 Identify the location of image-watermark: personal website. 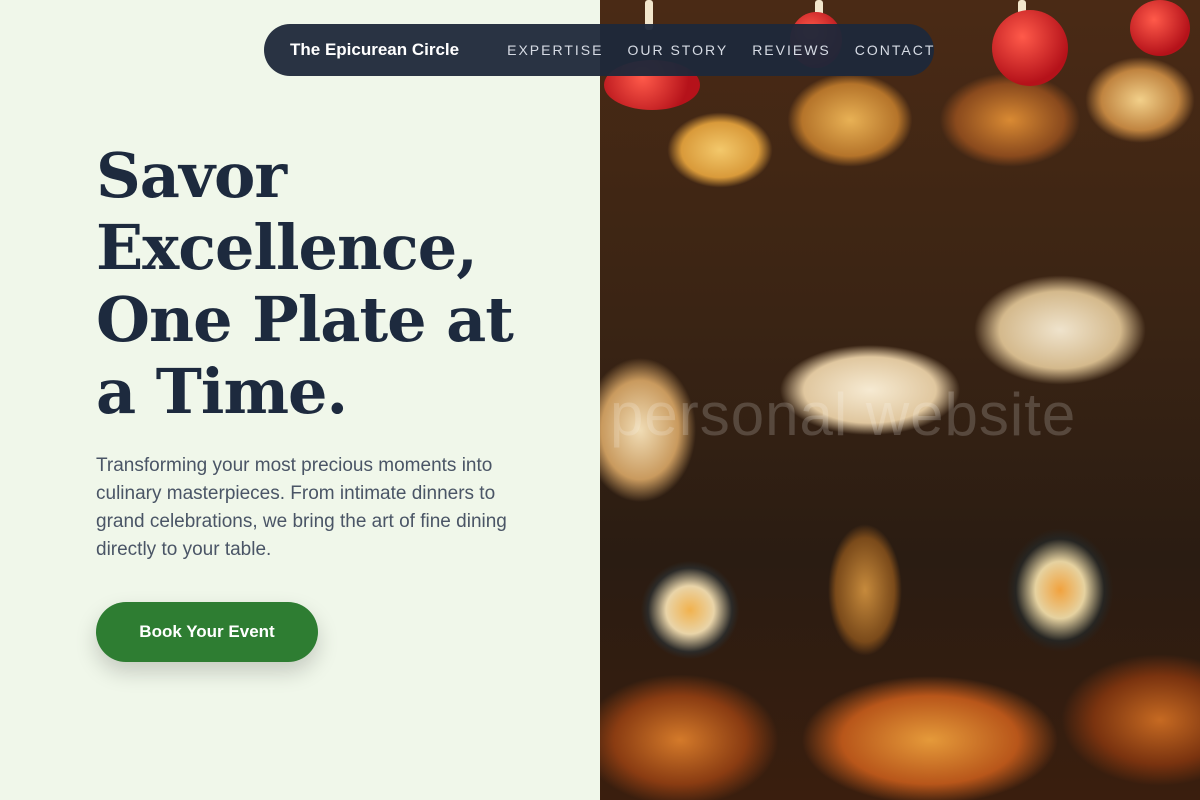
(843, 414).